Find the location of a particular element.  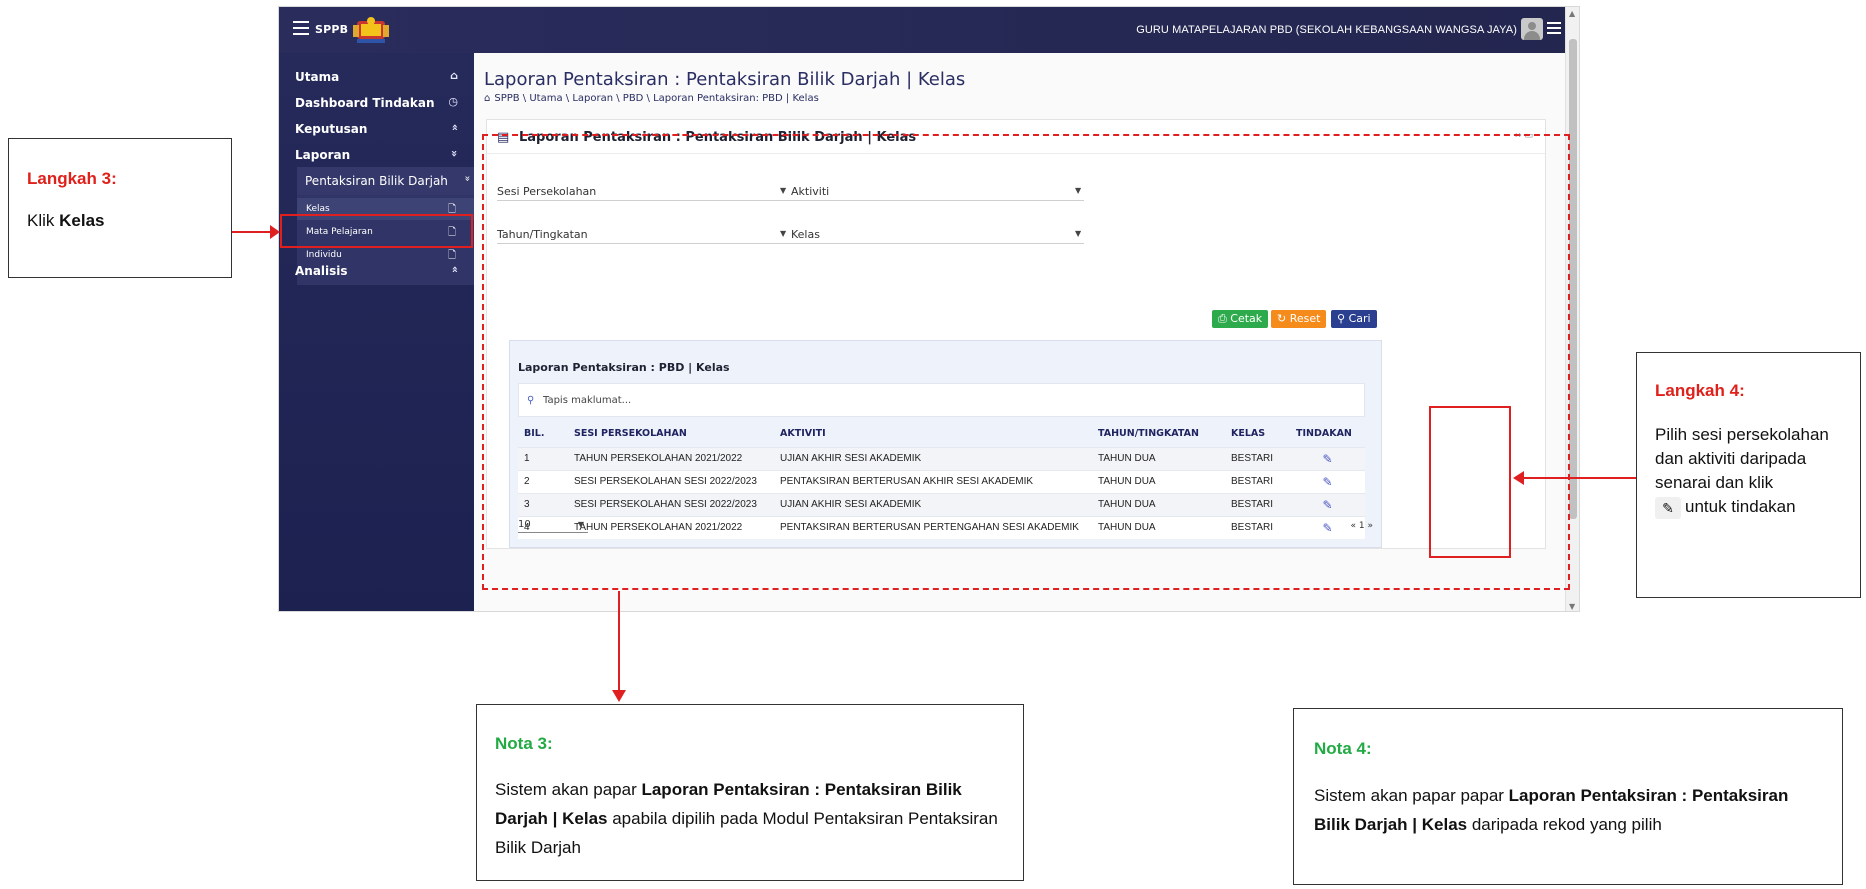

step3-body-bold: Kelas is located at coordinates (82, 220).